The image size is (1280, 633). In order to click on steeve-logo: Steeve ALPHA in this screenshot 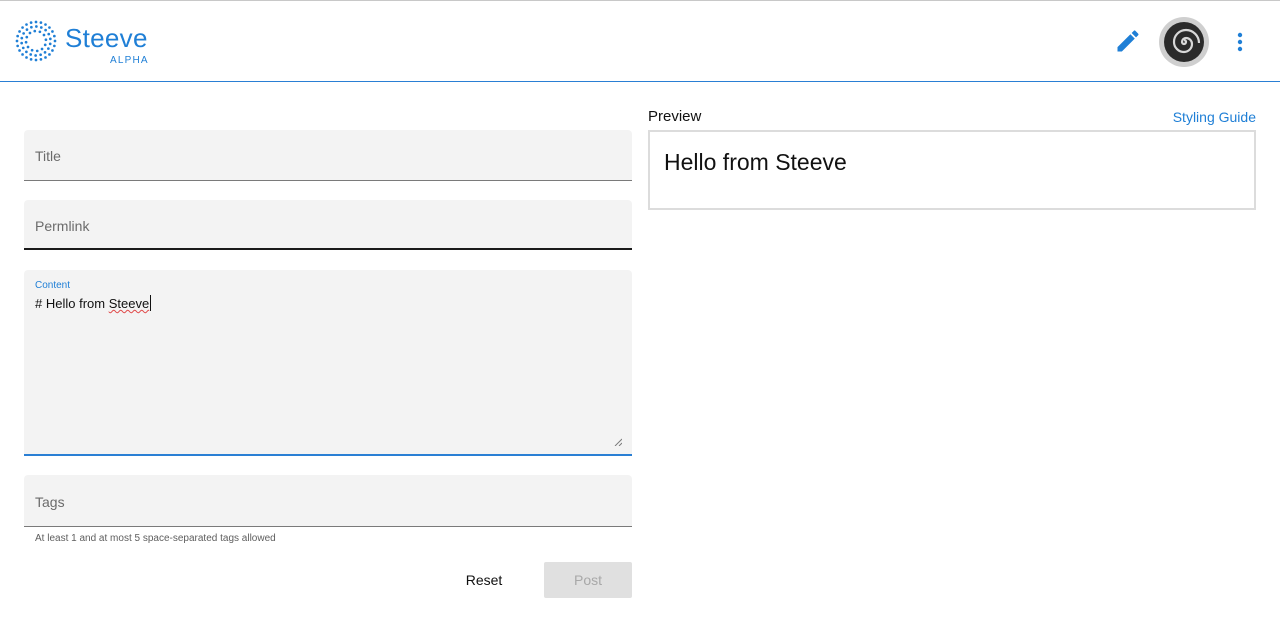, I will do `click(94, 45)`.